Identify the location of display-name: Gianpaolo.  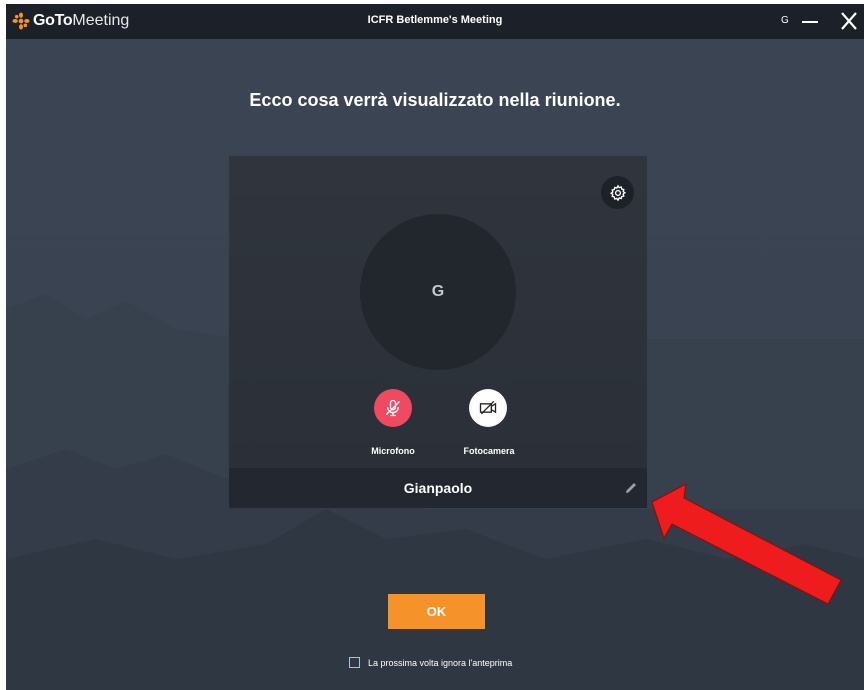
(438, 488).